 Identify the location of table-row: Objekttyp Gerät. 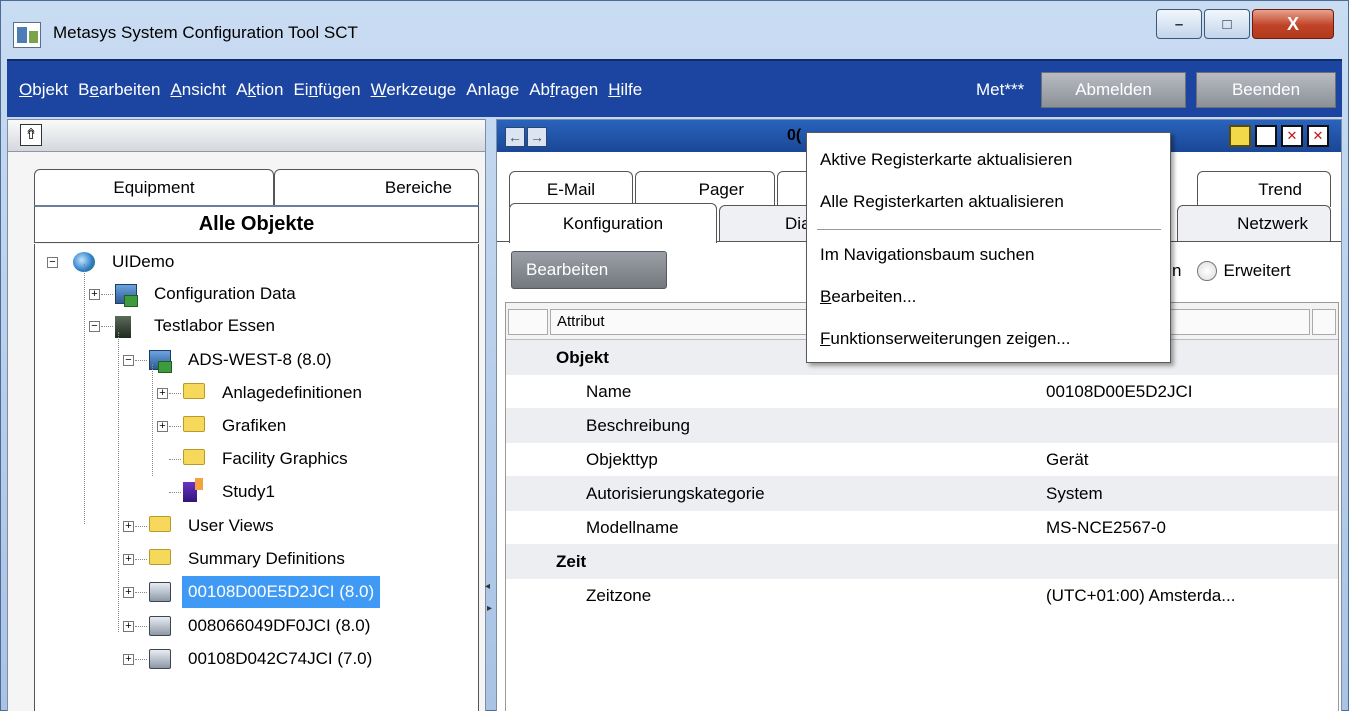
(922, 459).